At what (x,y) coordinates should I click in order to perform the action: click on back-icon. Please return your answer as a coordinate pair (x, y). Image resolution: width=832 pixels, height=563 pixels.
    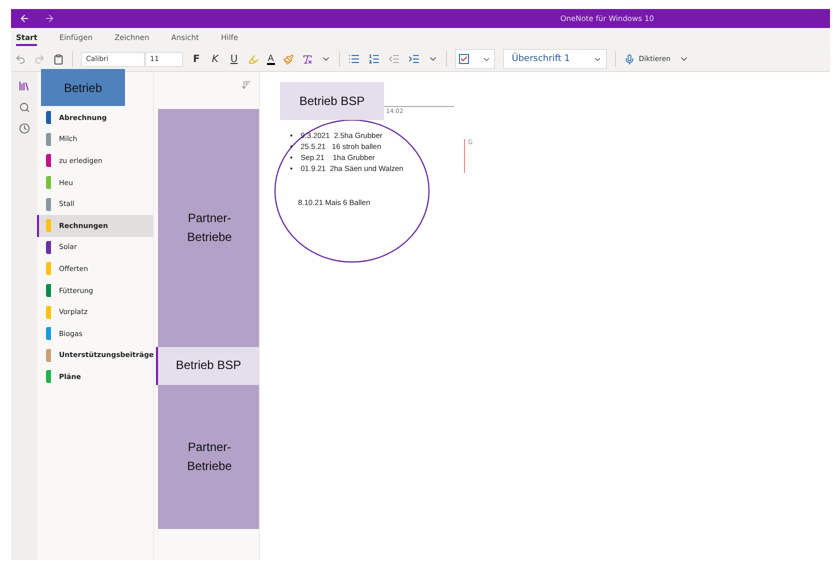
    Looking at the image, I should click on (24, 18).